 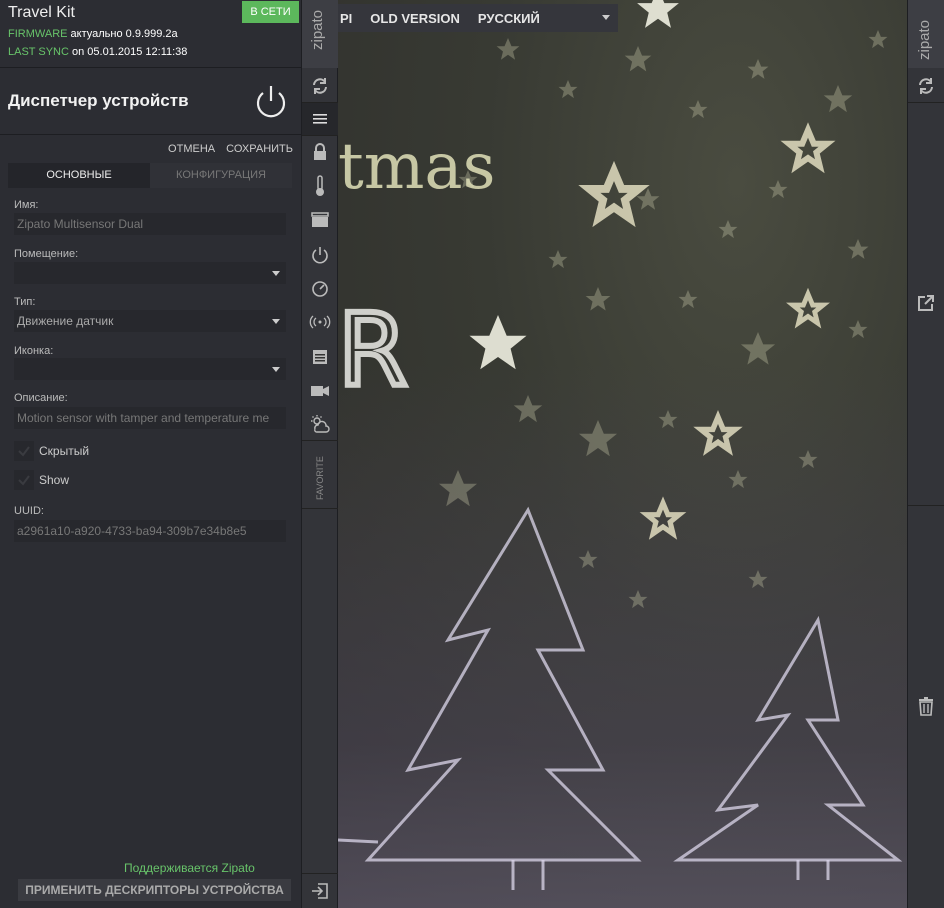 What do you see at coordinates (372, 350) in the screenshot?
I see `svg-text: R` at bounding box center [372, 350].